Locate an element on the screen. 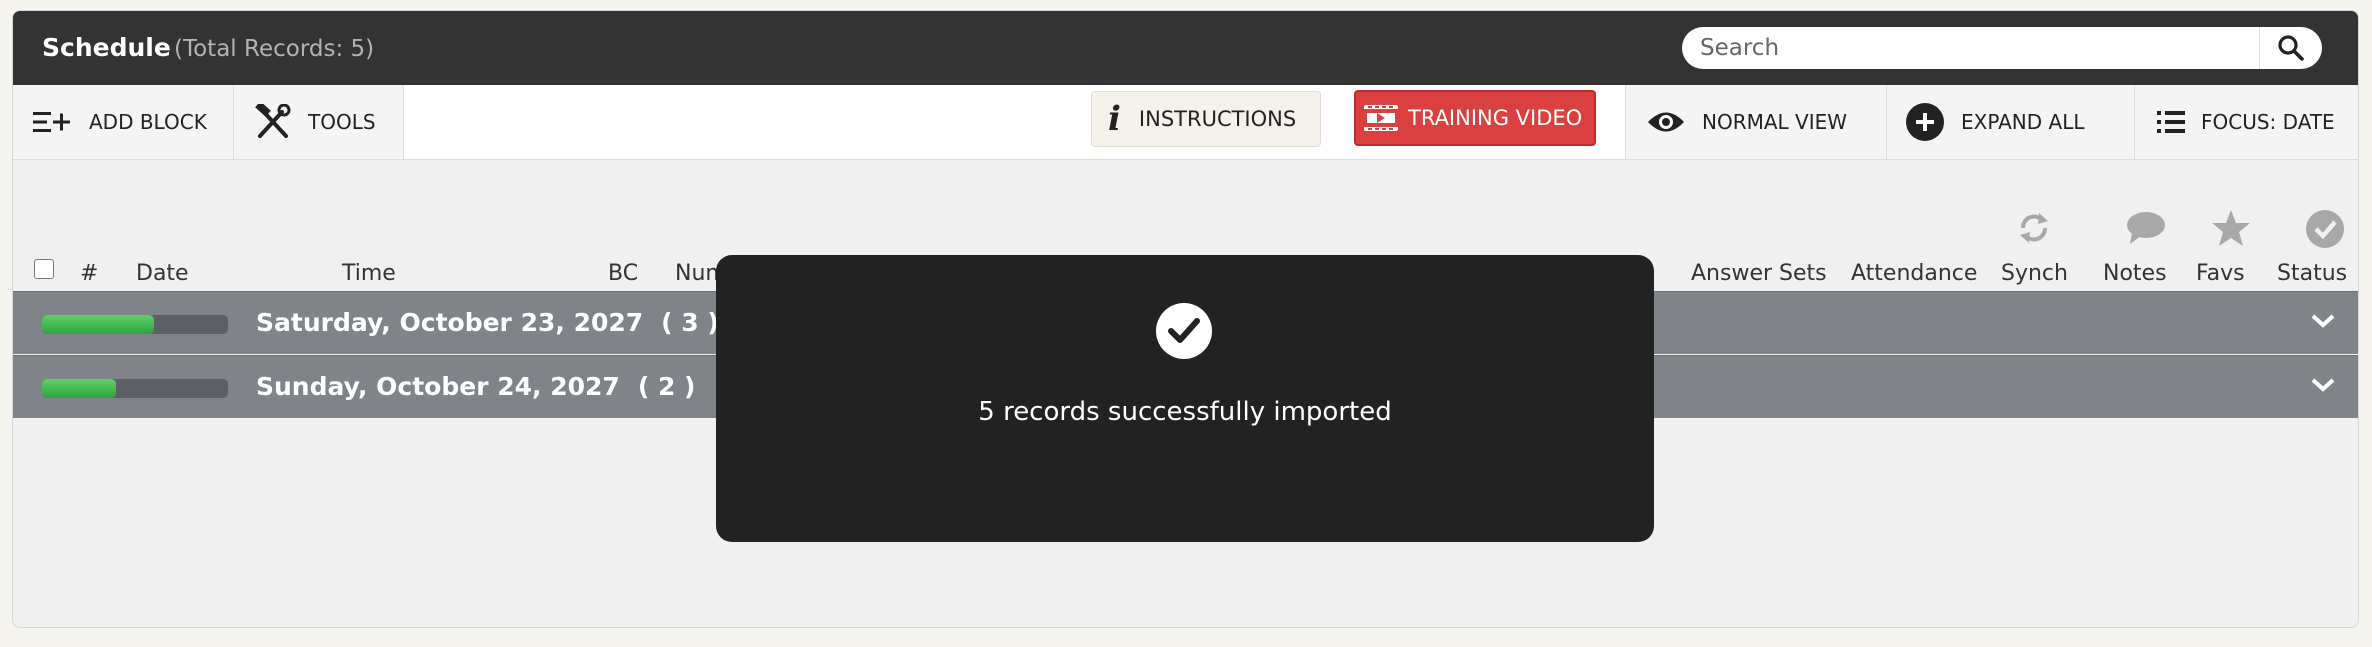 The width and height of the screenshot is (2372, 647). add-block-icon is located at coordinates (53, 122).